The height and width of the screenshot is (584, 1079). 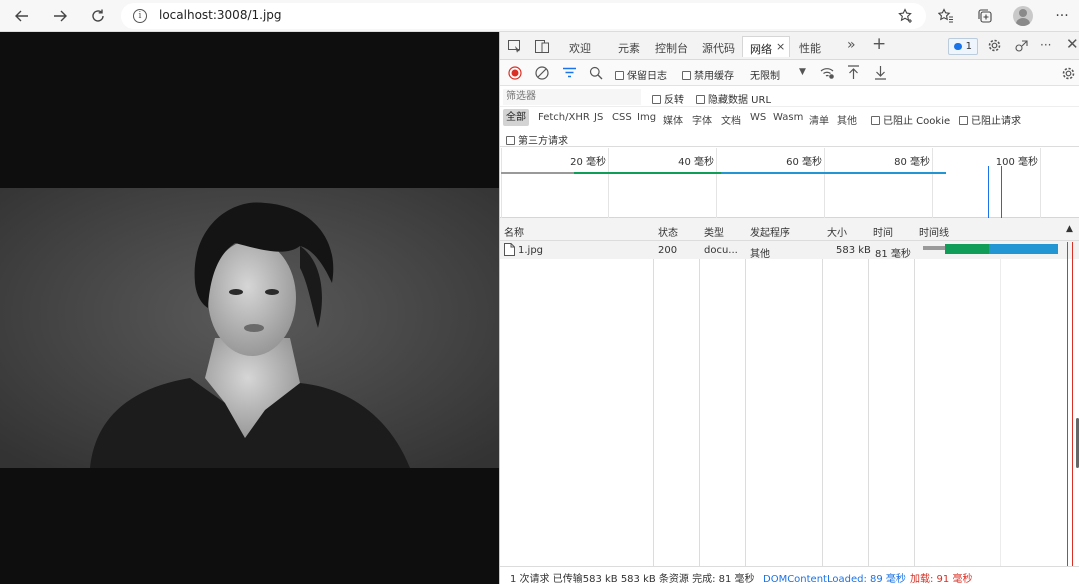 I want to click on collections-icon, so click(x=985, y=16).